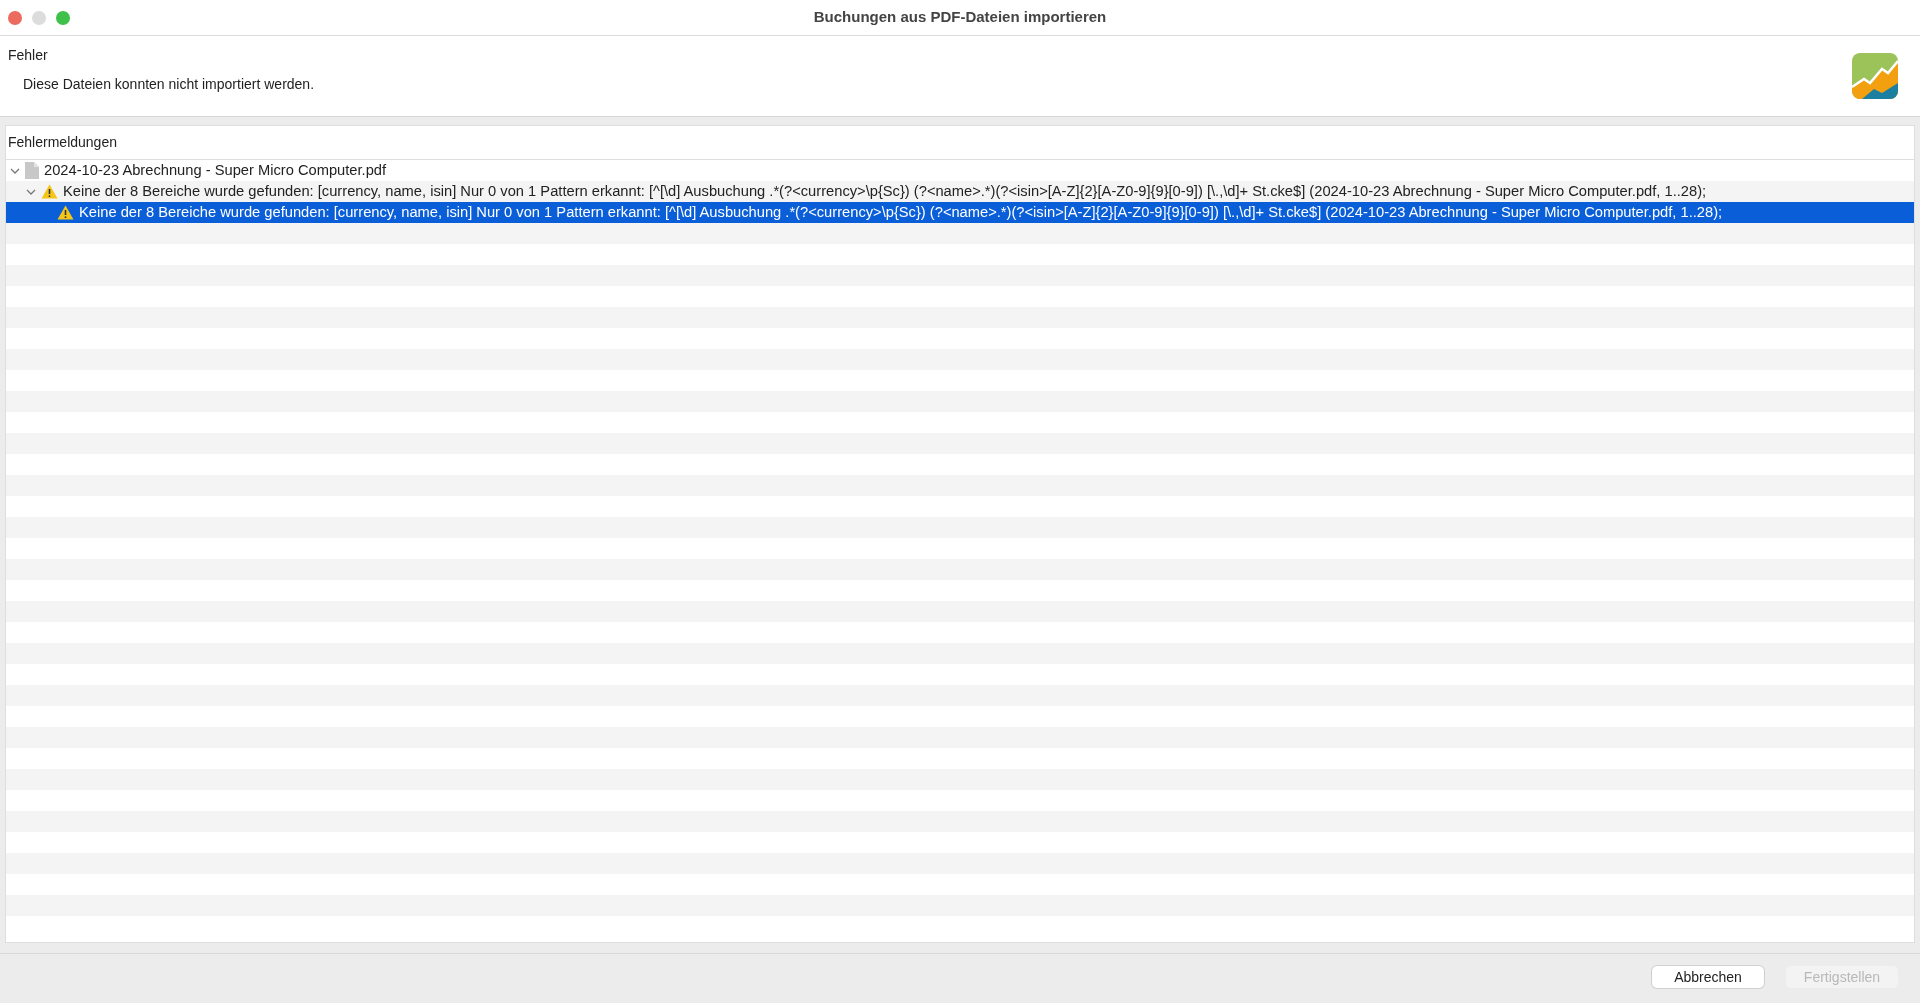 Image resolution: width=1920 pixels, height=1003 pixels. I want to click on tree-row, so click(960, 191).